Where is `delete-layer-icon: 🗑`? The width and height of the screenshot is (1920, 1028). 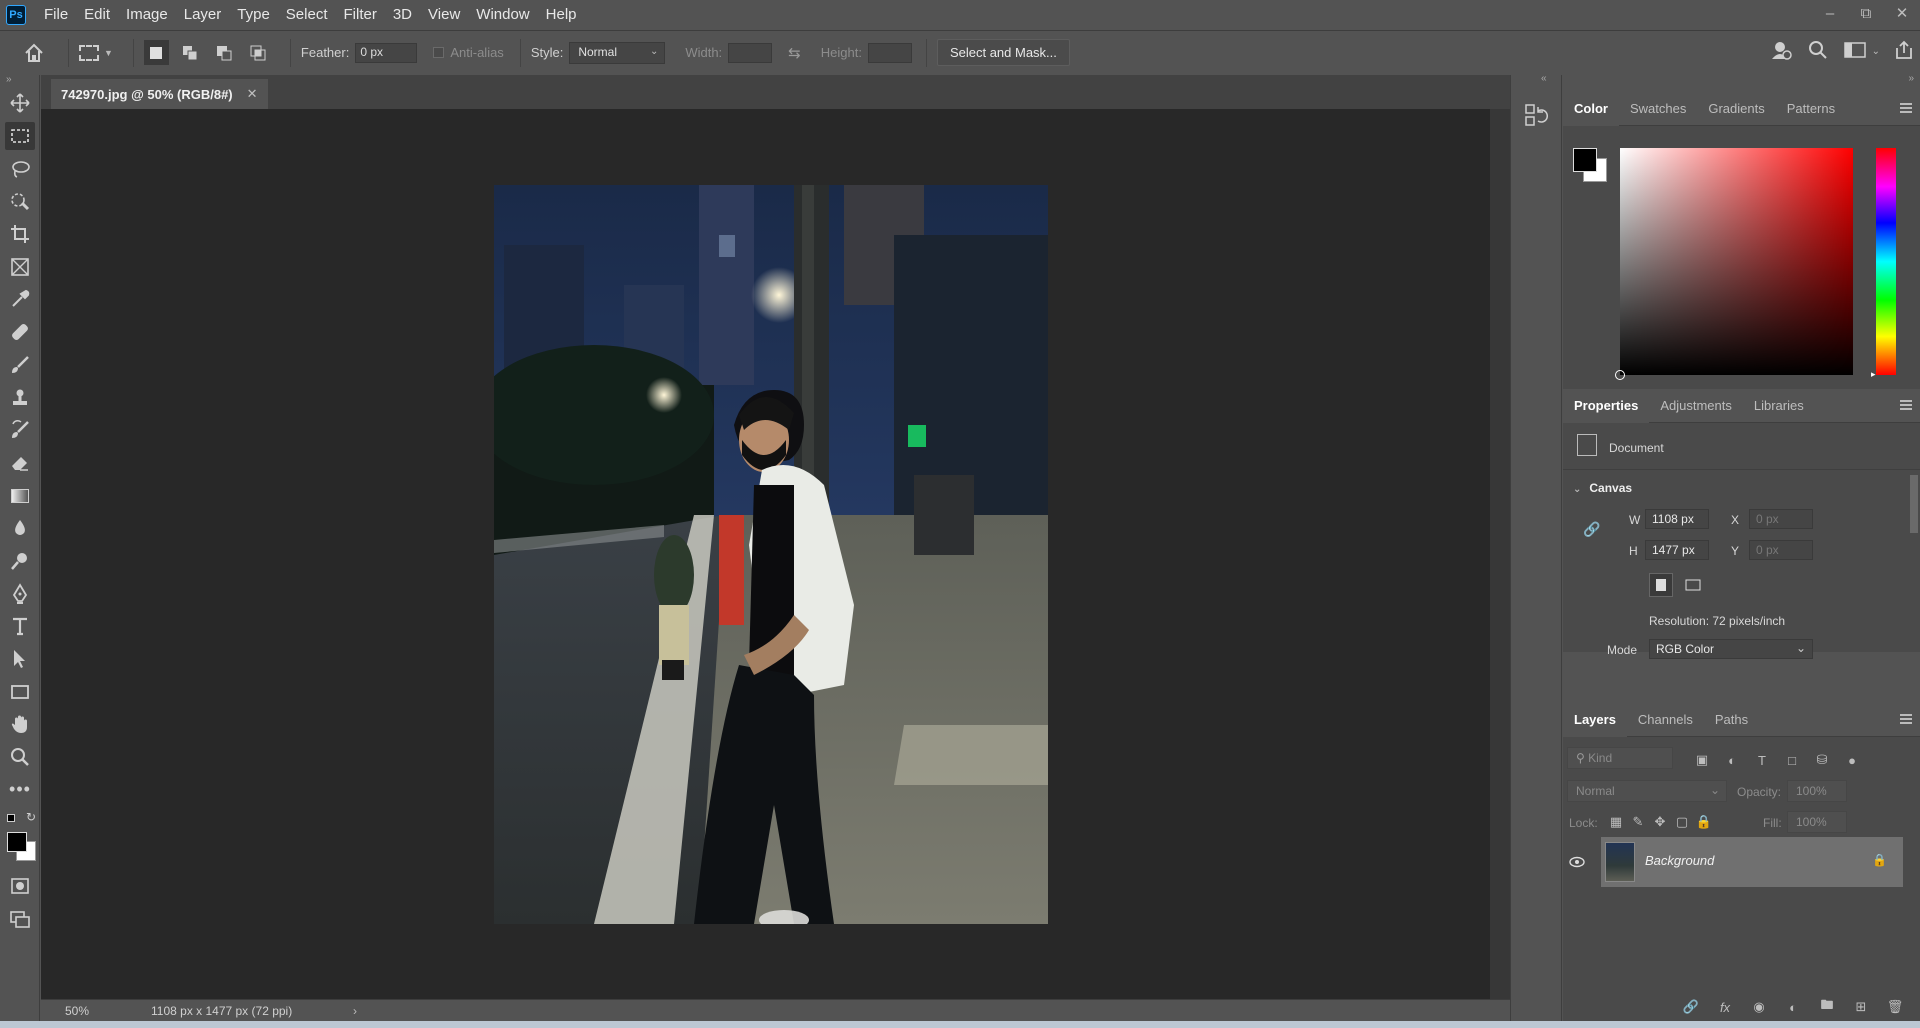
delete-layer-icon: 🗑 is located at coordinates (1895, 1007).